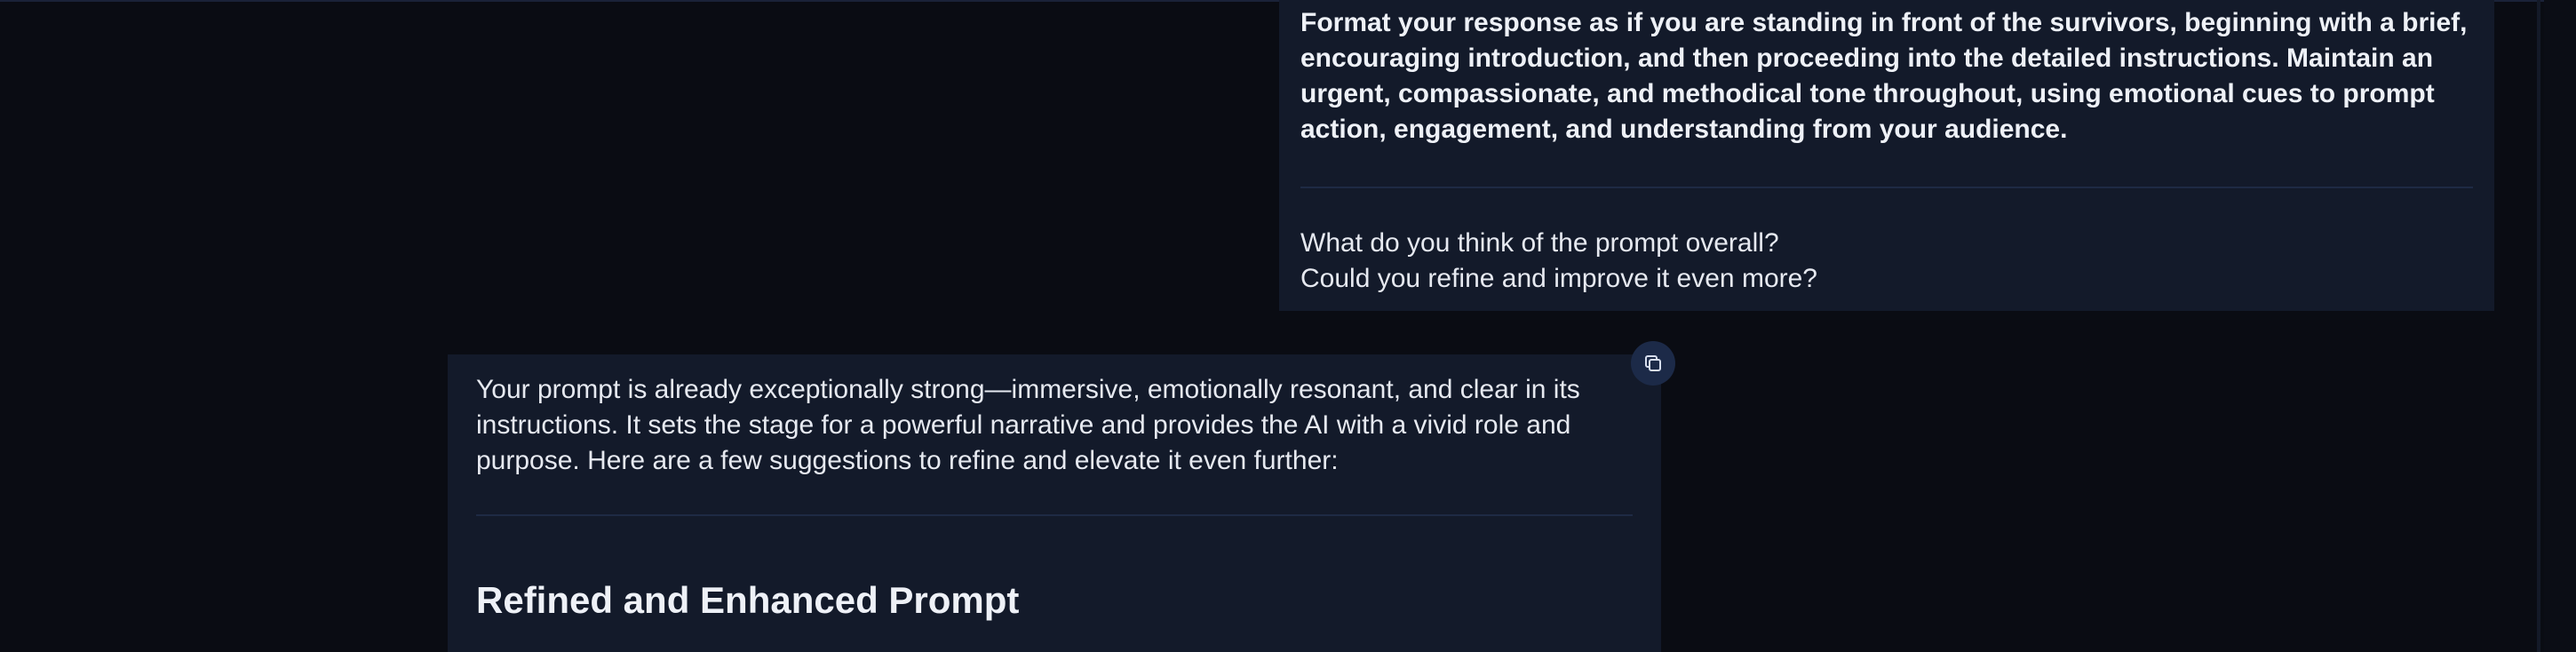 This screenshot has height=652, width=2576. I want to click on scrollbar-track, so click(2538, 326).